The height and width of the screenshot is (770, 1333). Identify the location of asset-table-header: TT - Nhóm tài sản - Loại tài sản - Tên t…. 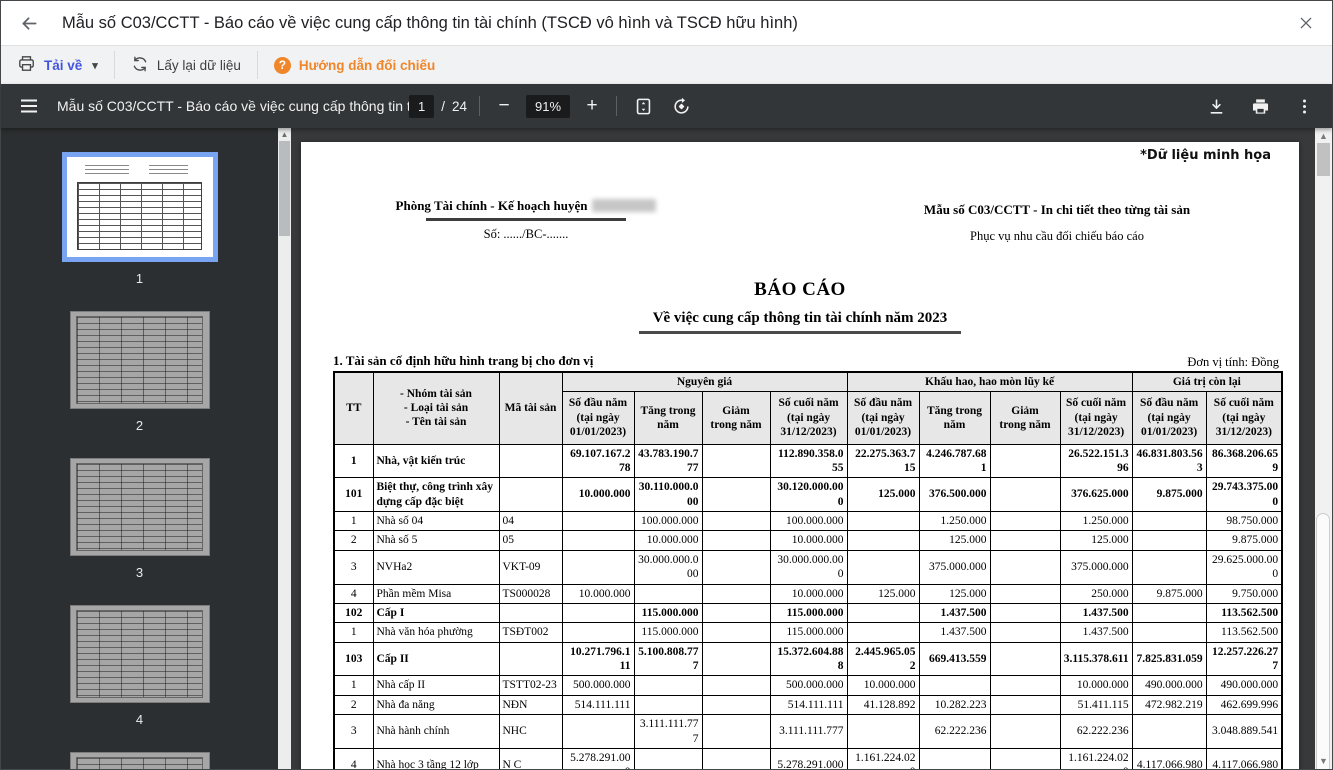
(808, 408).